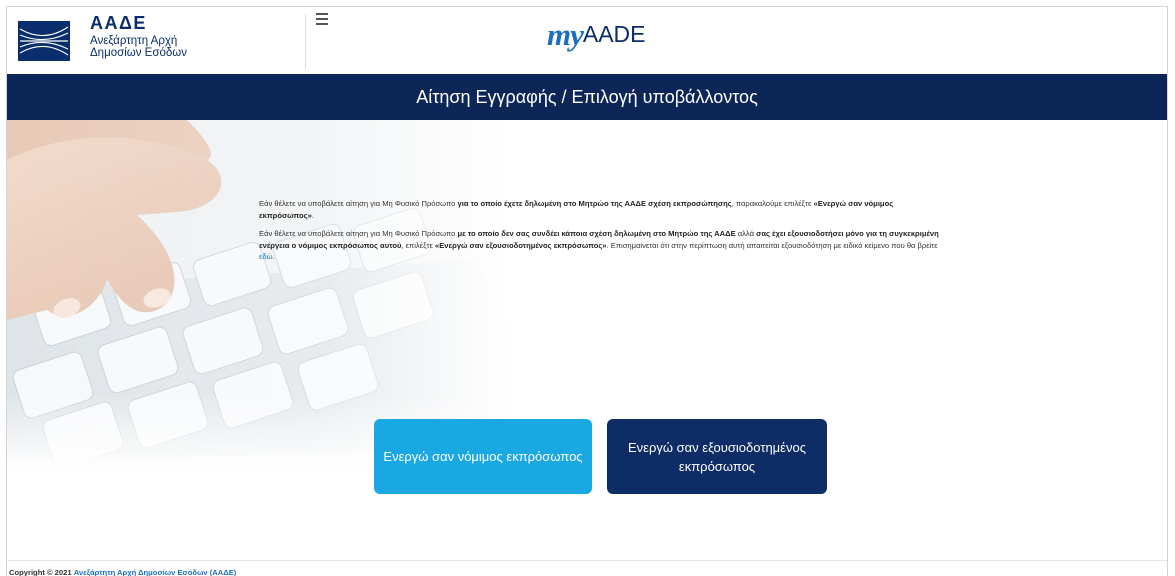 The height and width of the screenshot is (576, 1175). What do you see at coordinates (118, 23) in the screenshot?
I see `logo-acronym: ΑΑΔΕ` at bounding box center [118, 23].